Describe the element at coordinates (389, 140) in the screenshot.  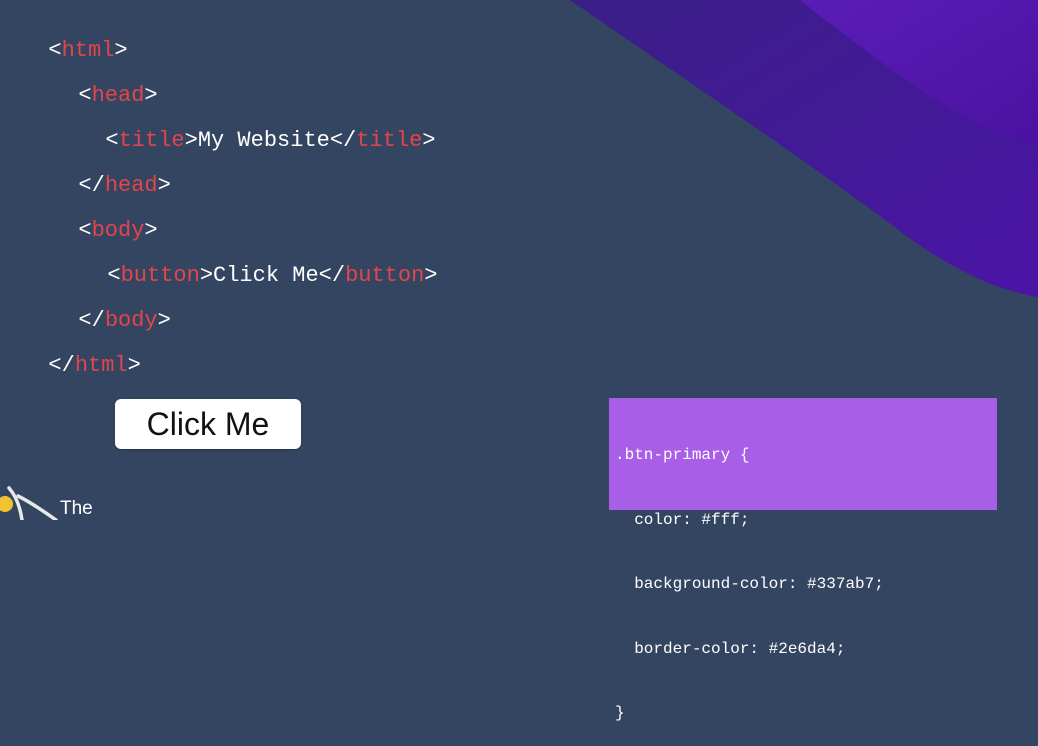
I see `code-tag: title` at that location.